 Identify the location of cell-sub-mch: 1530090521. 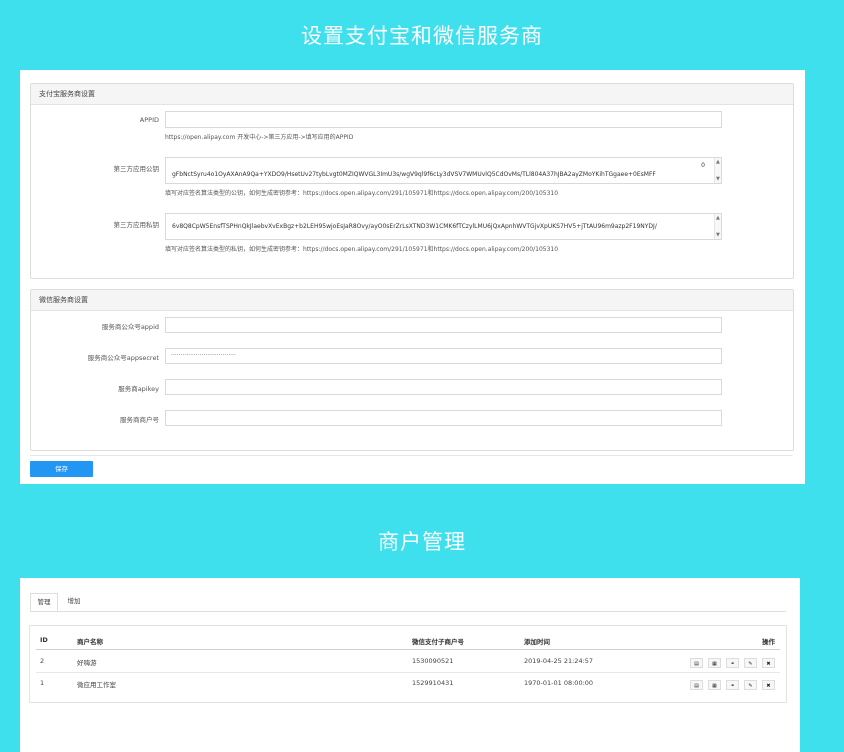
(433, 661).